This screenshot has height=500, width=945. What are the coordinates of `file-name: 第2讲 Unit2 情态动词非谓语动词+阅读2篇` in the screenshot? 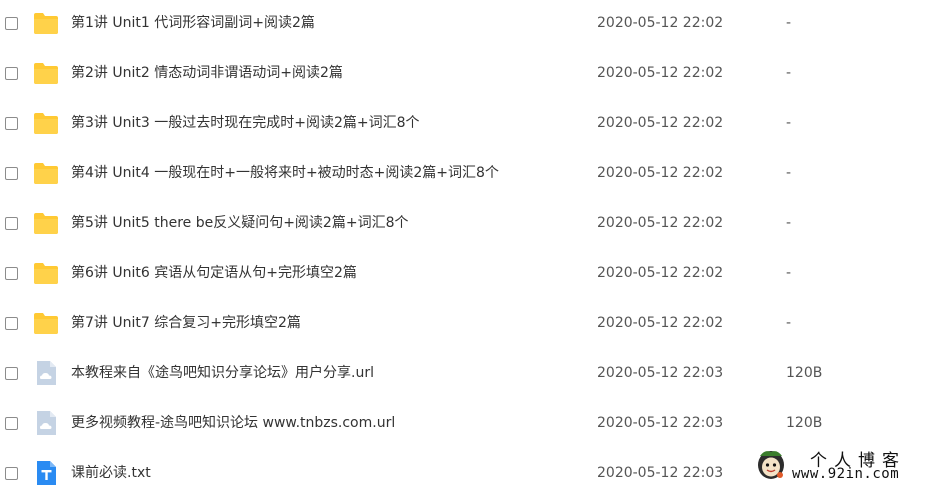 It's located at (207, 73).